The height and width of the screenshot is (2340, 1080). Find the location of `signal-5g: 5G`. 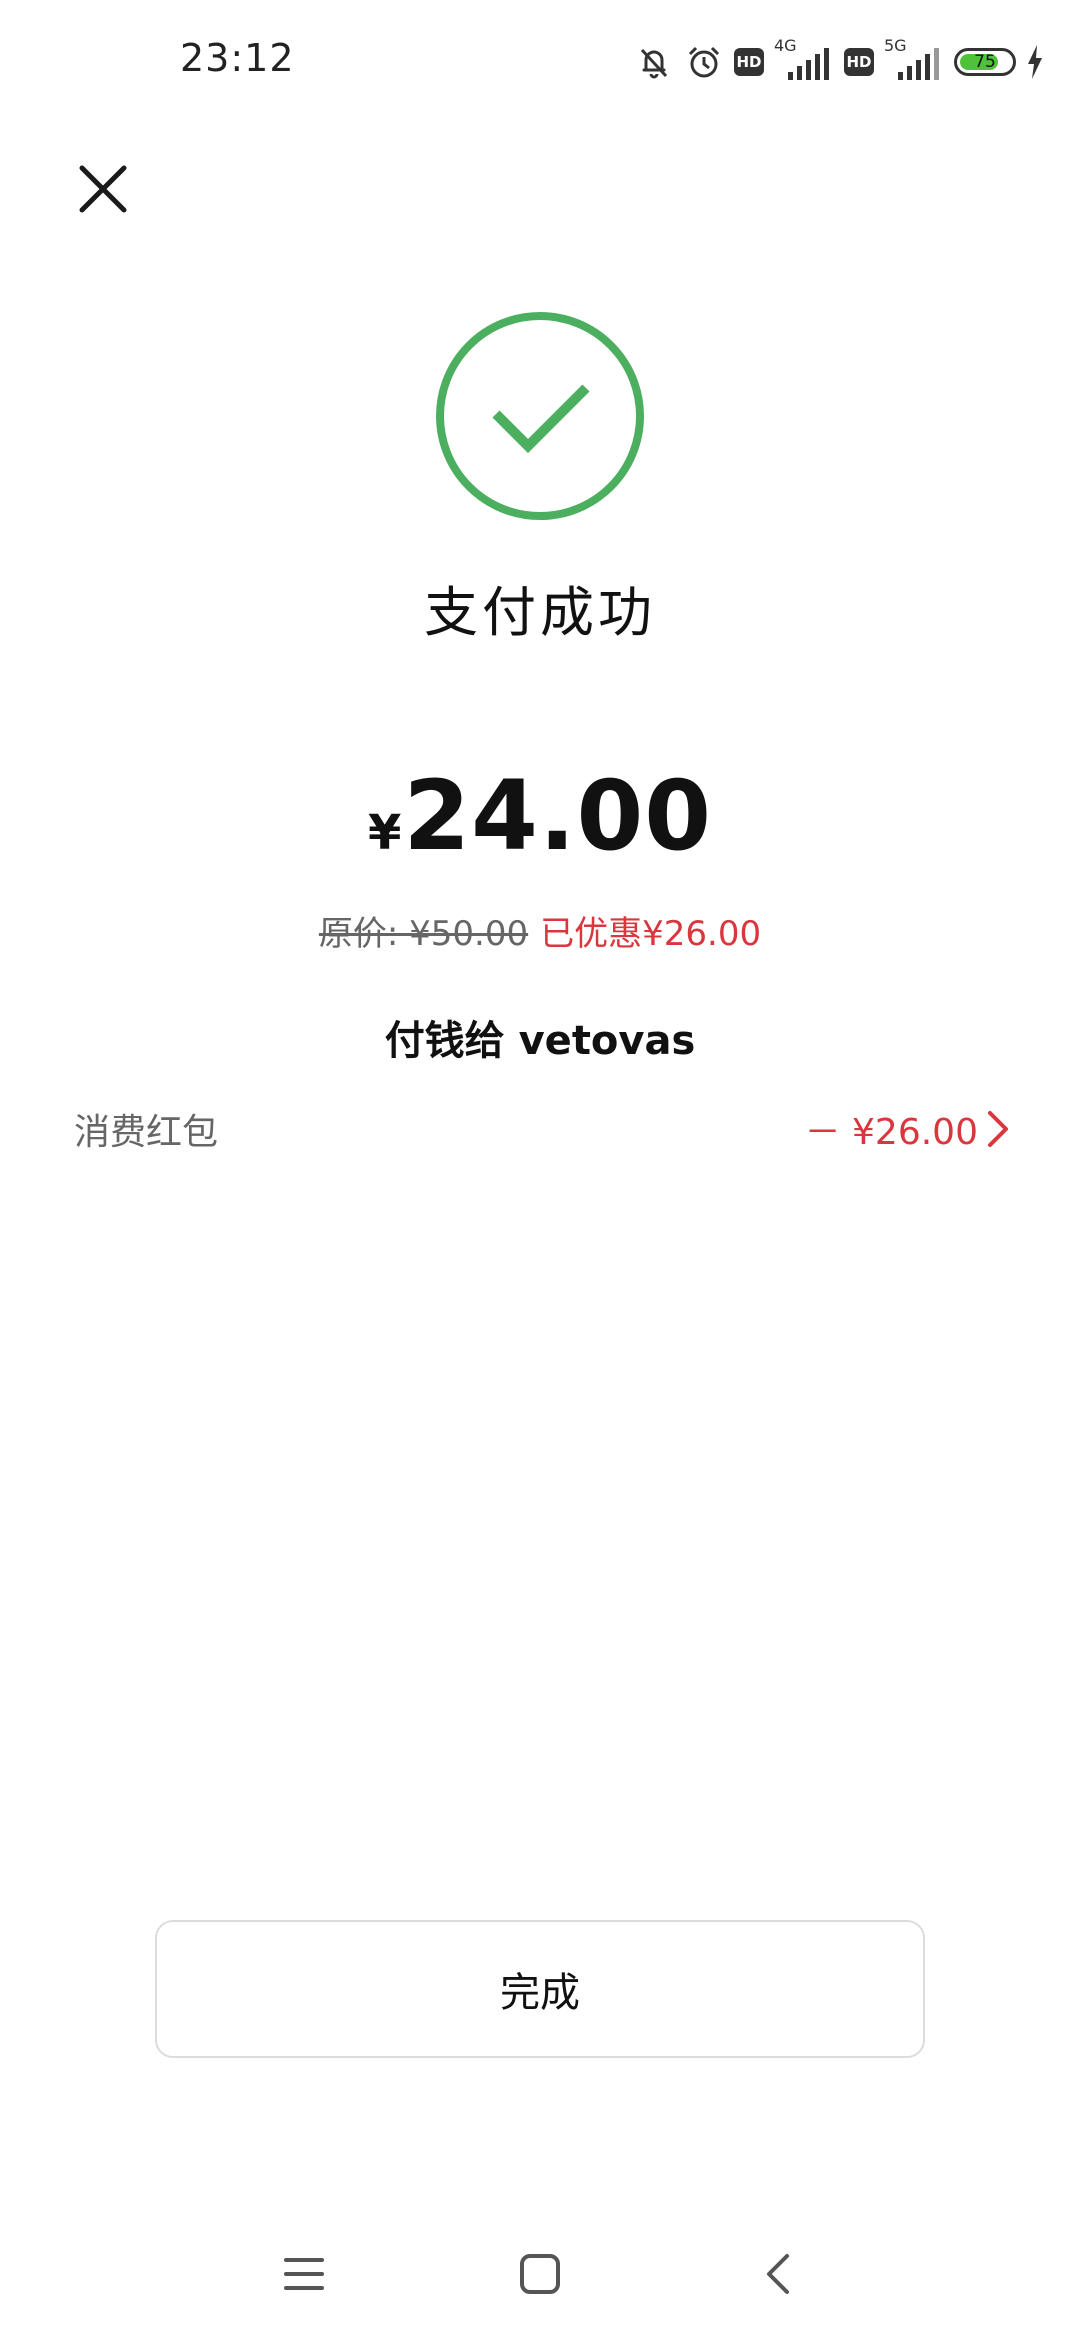

signal-5g: 5G is located at coordinates (914, 60).